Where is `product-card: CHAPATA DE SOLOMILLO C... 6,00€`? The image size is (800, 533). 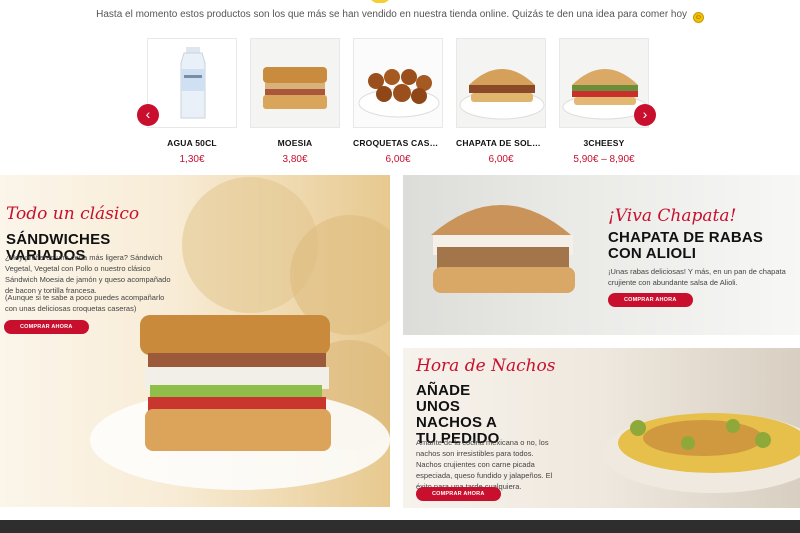 product-card: CHAPATA DE SOLOMILLO C... 6,00€ is located at coordinates (501, 101).